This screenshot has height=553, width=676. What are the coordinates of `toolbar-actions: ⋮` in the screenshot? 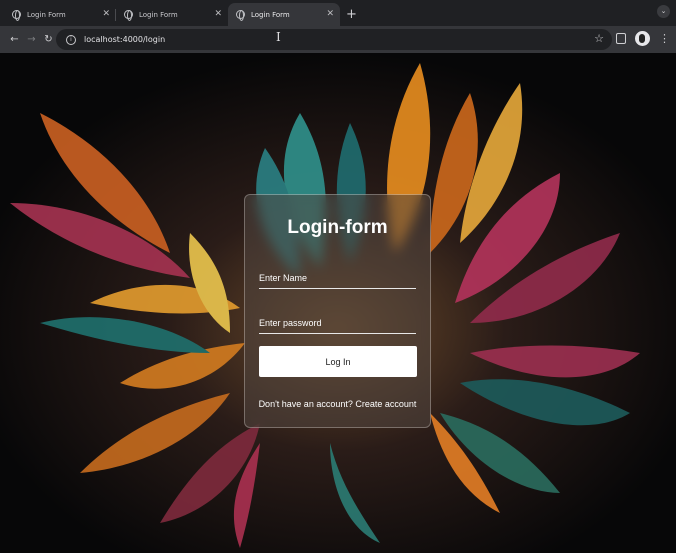 It's located at (643, 38).